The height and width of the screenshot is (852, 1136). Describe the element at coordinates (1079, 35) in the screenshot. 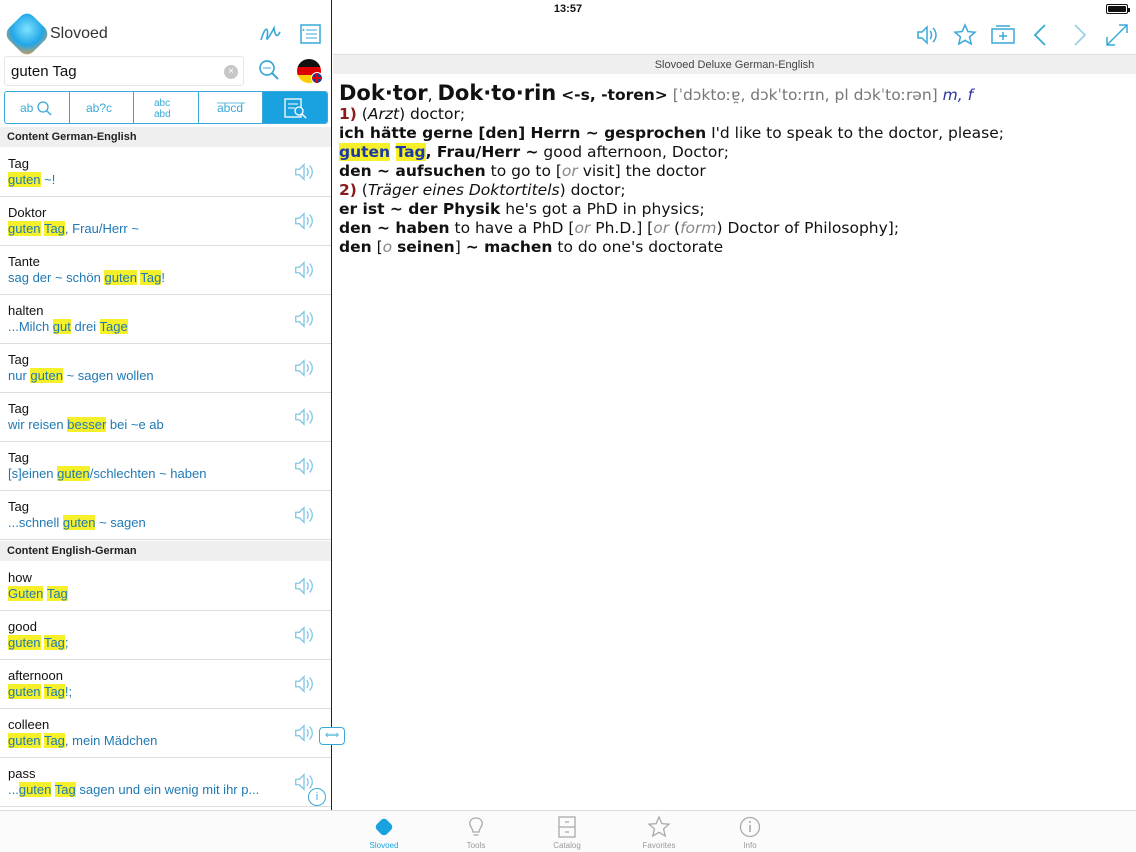

I see `forward-chevron-icon` at that location.